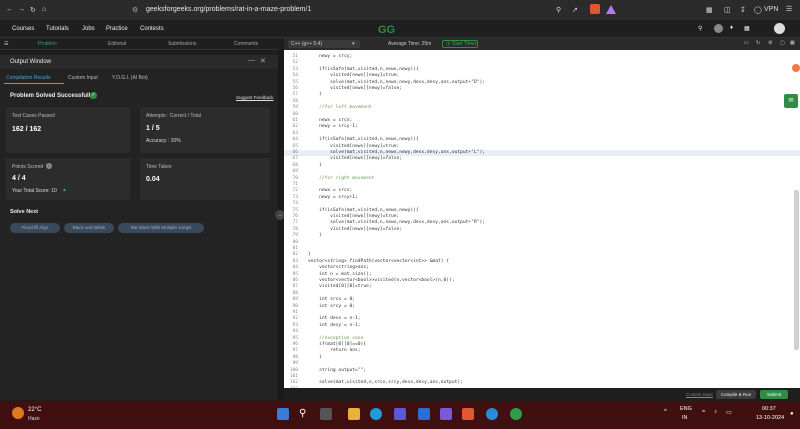  Describe the element at coordinates (83, 78) in the screenshot. I see `tab-custom-input: Custom Input` at that location.